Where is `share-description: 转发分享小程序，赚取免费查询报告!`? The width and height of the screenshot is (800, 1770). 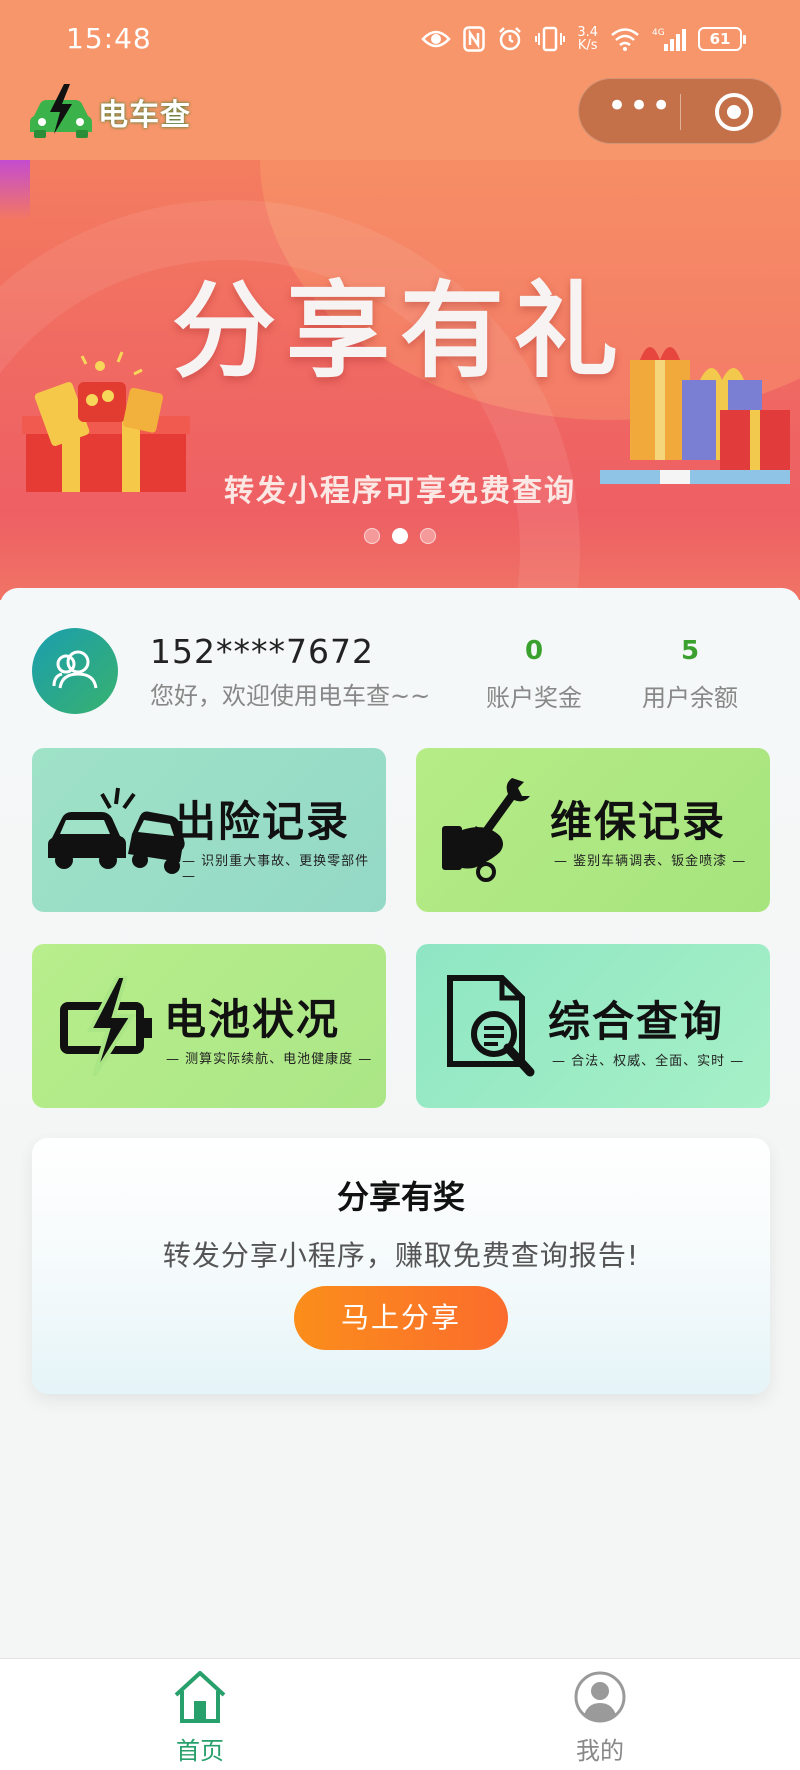
share-description: 转发分享小程序，赚取免费查询报告! is located at coordinates (401, 1255).